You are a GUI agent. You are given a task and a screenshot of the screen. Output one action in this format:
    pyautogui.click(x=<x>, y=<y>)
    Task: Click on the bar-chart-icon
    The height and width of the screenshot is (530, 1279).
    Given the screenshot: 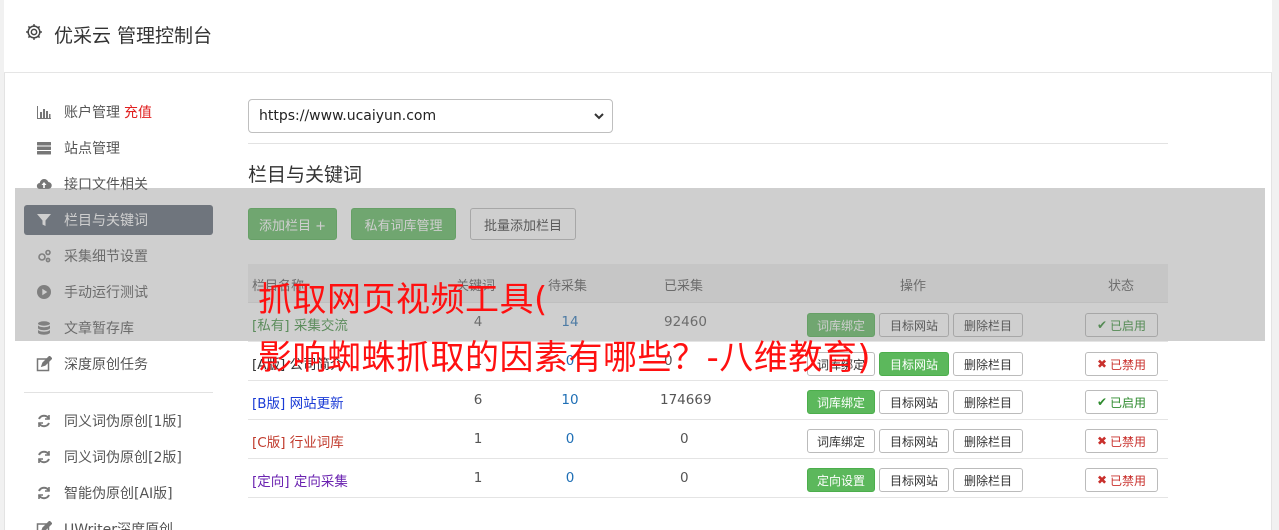 What is the action you would take?
    pyautogui.click(x=44, y=112)
    